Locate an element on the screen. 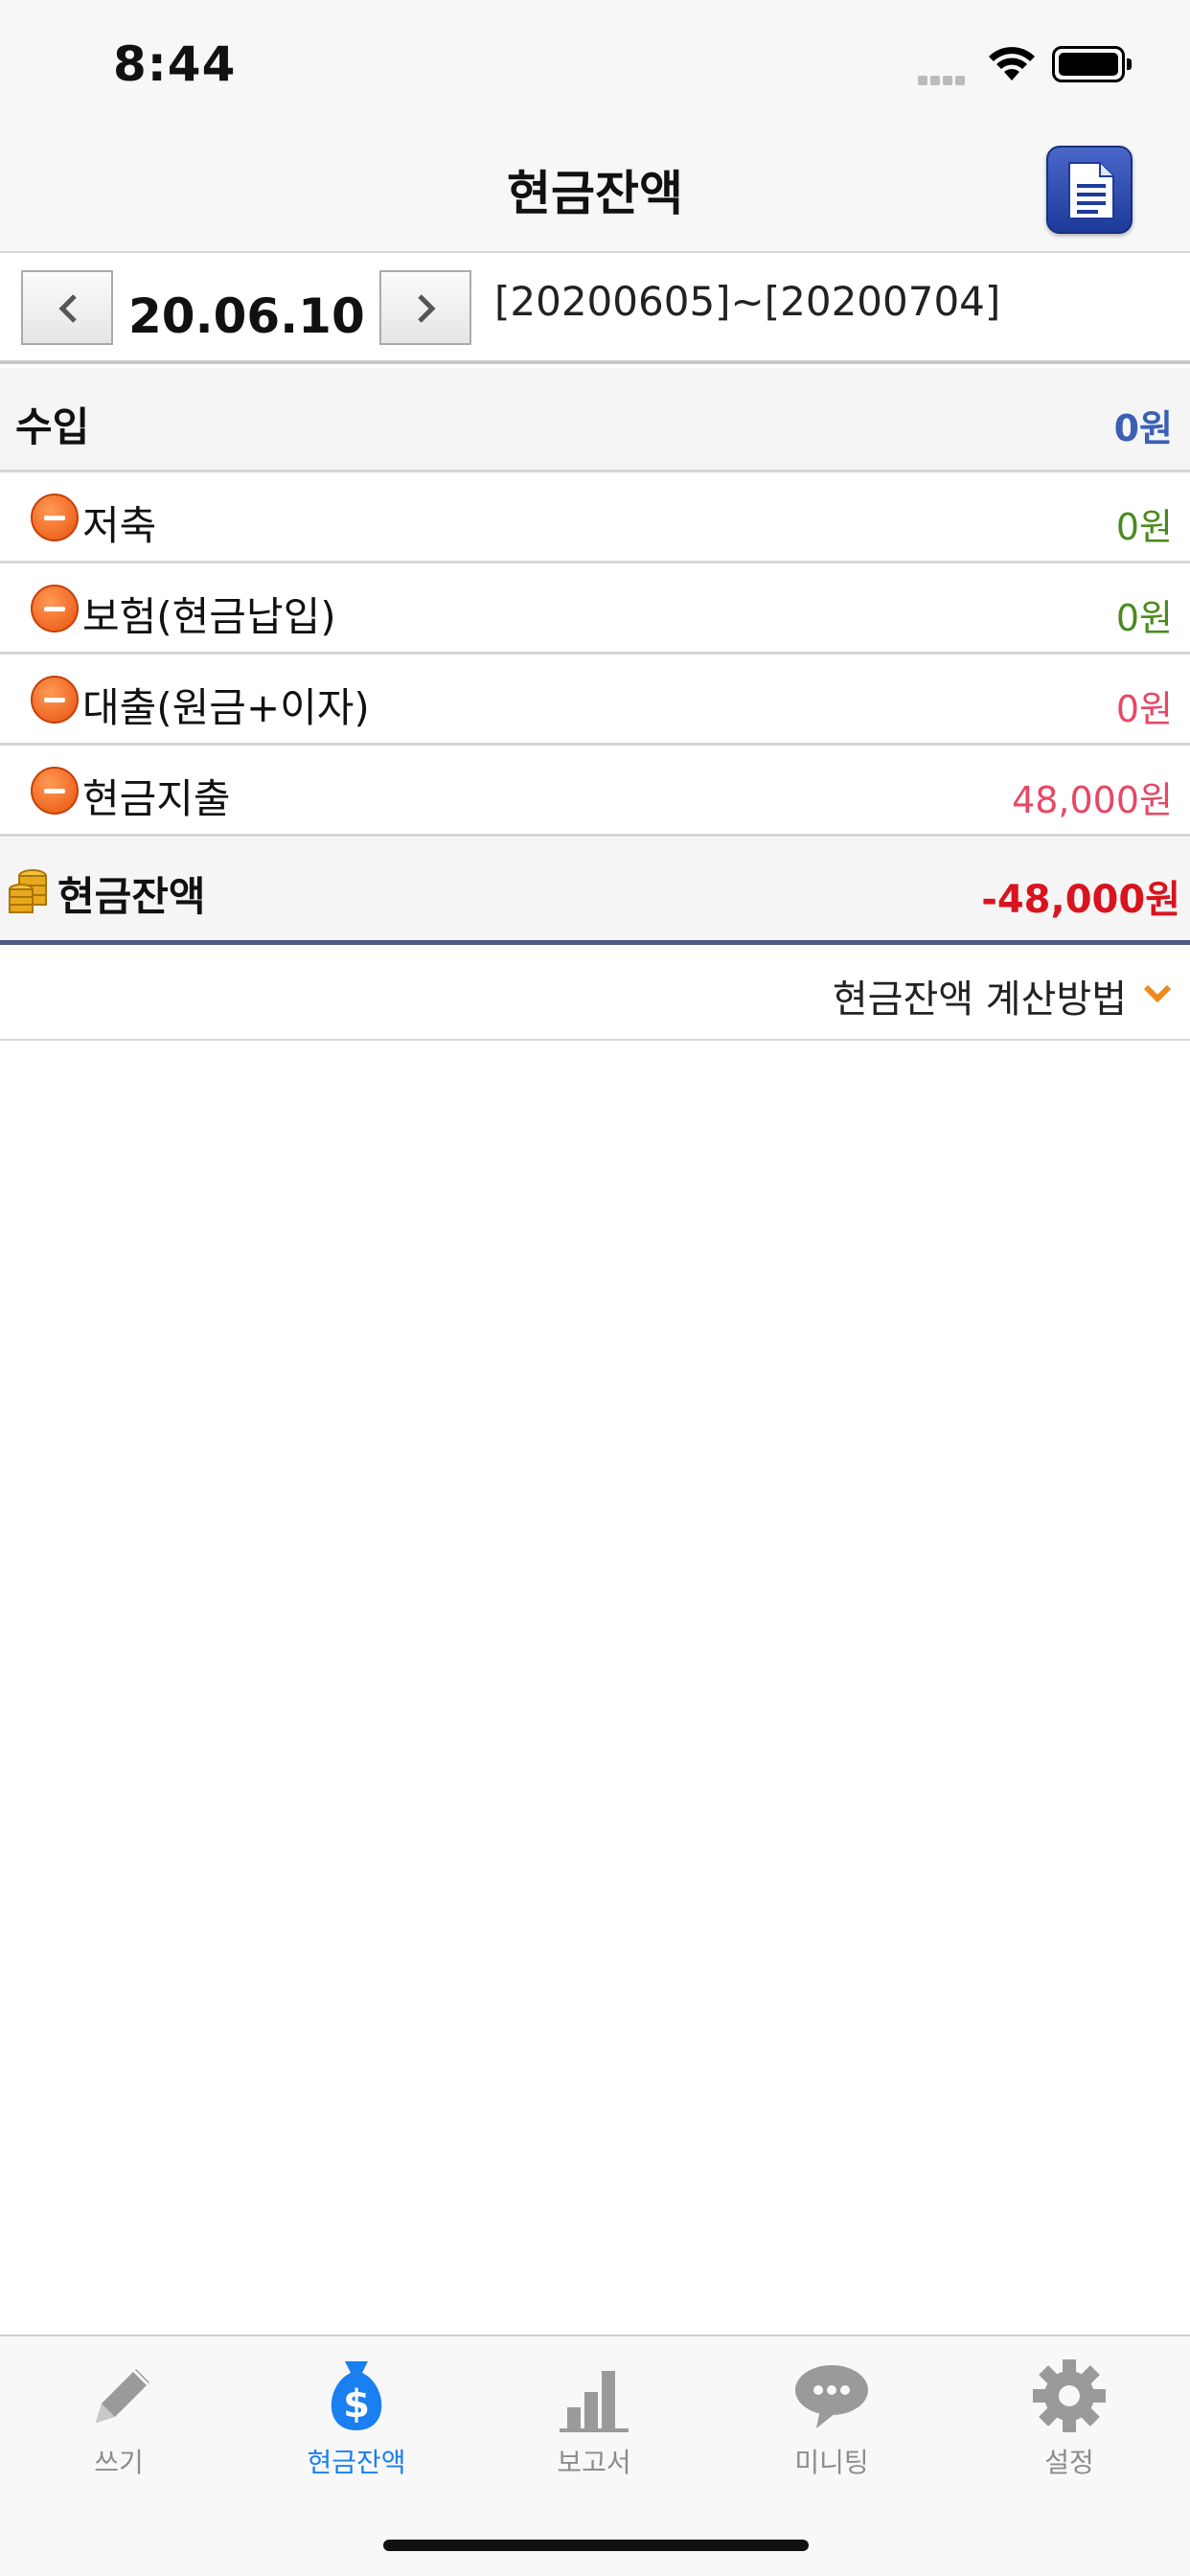 The image size is (1190, 2576). tab-meeting: 미니팅 is located at coordinates (832, 2423).